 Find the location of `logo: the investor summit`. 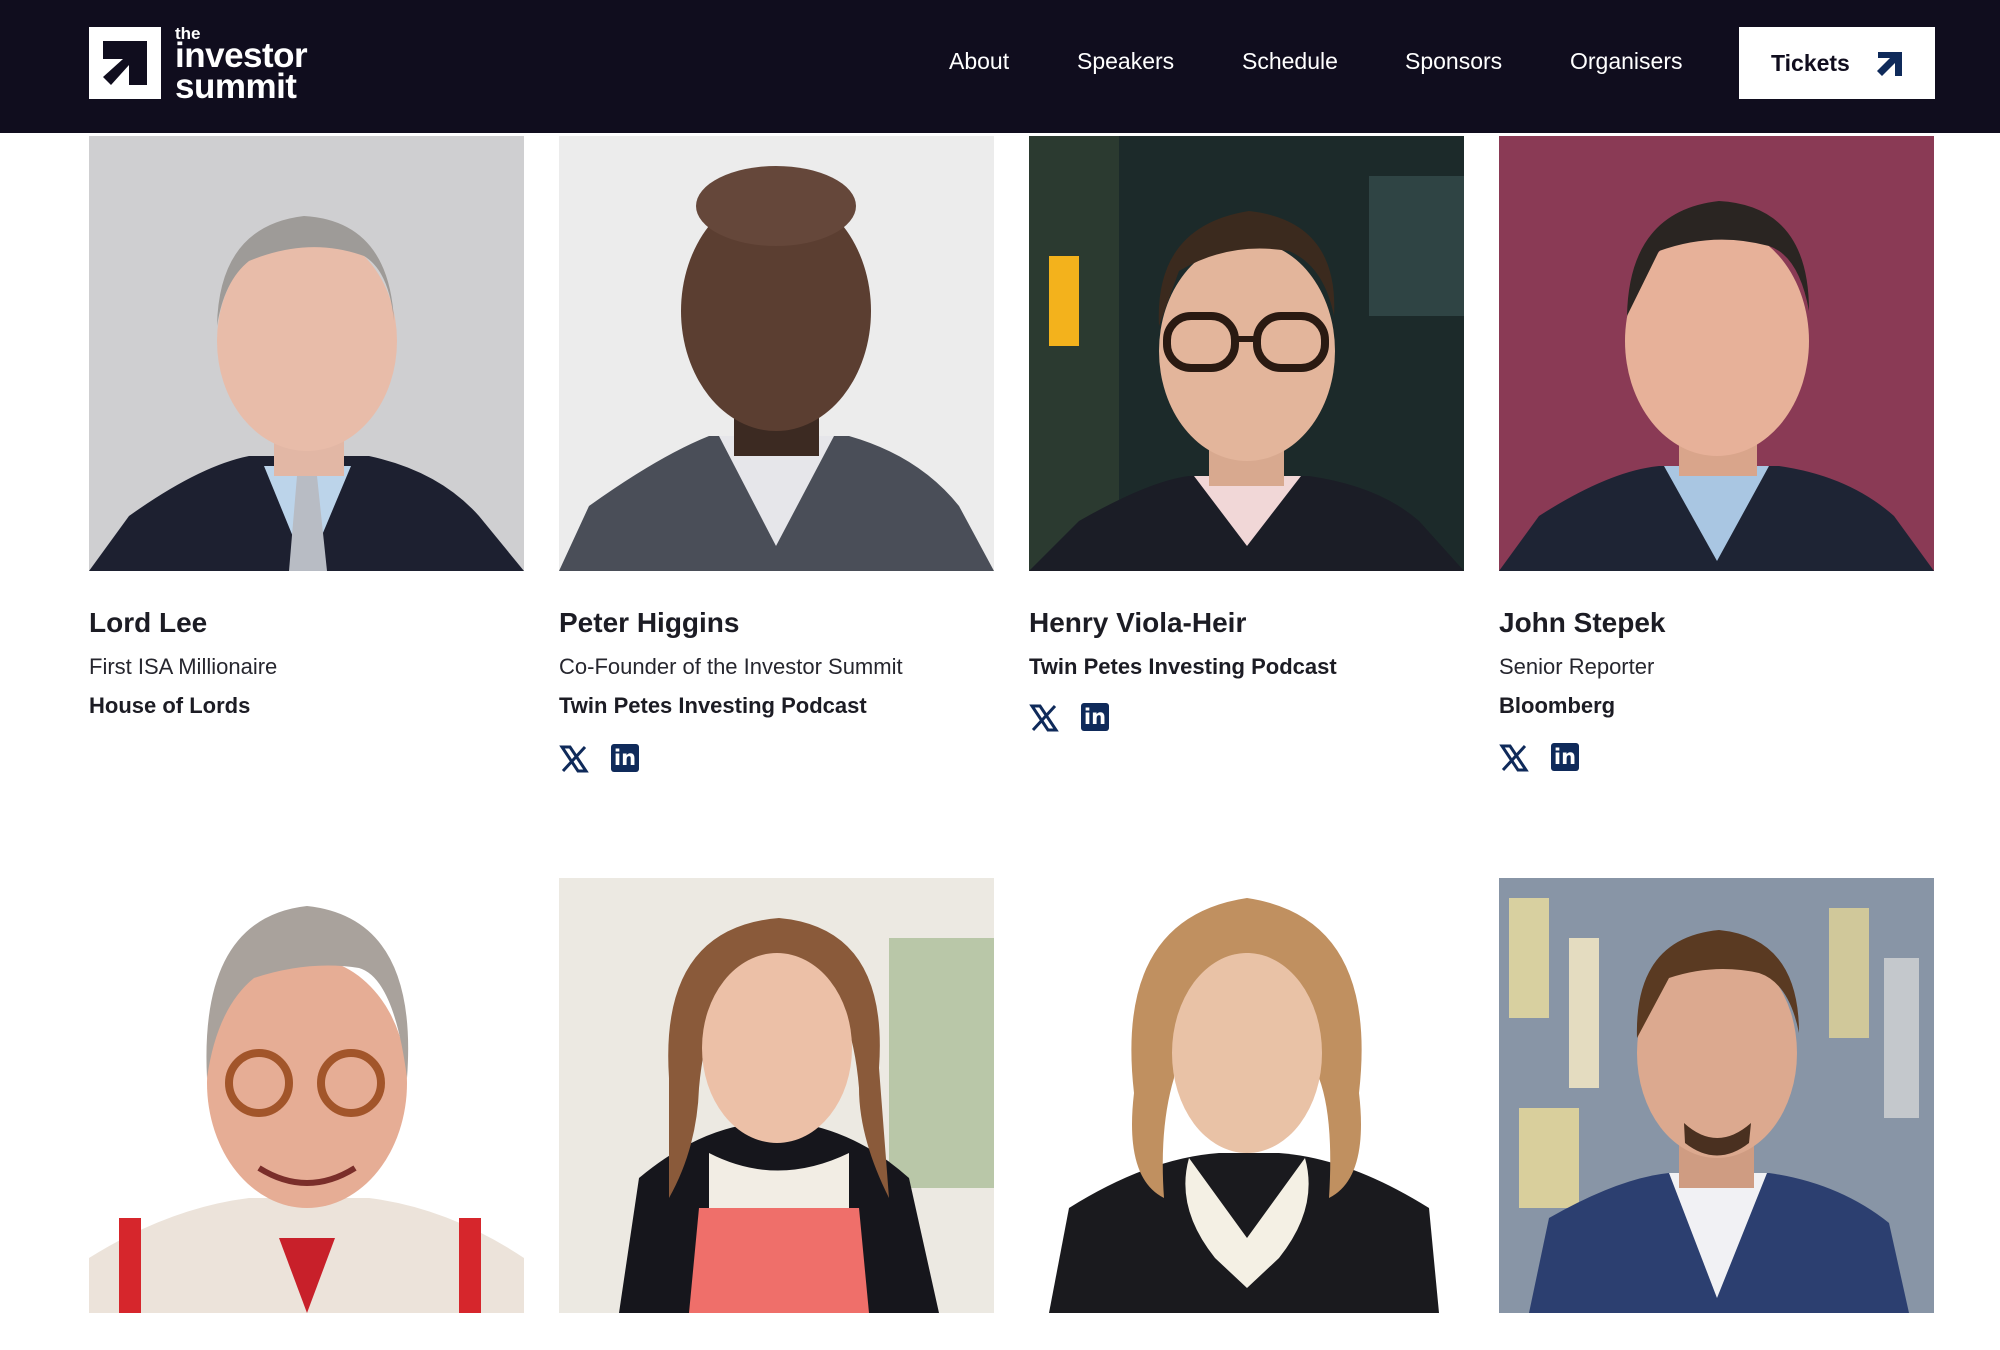

logo: the investor summit is located at coordinates (198, 65).